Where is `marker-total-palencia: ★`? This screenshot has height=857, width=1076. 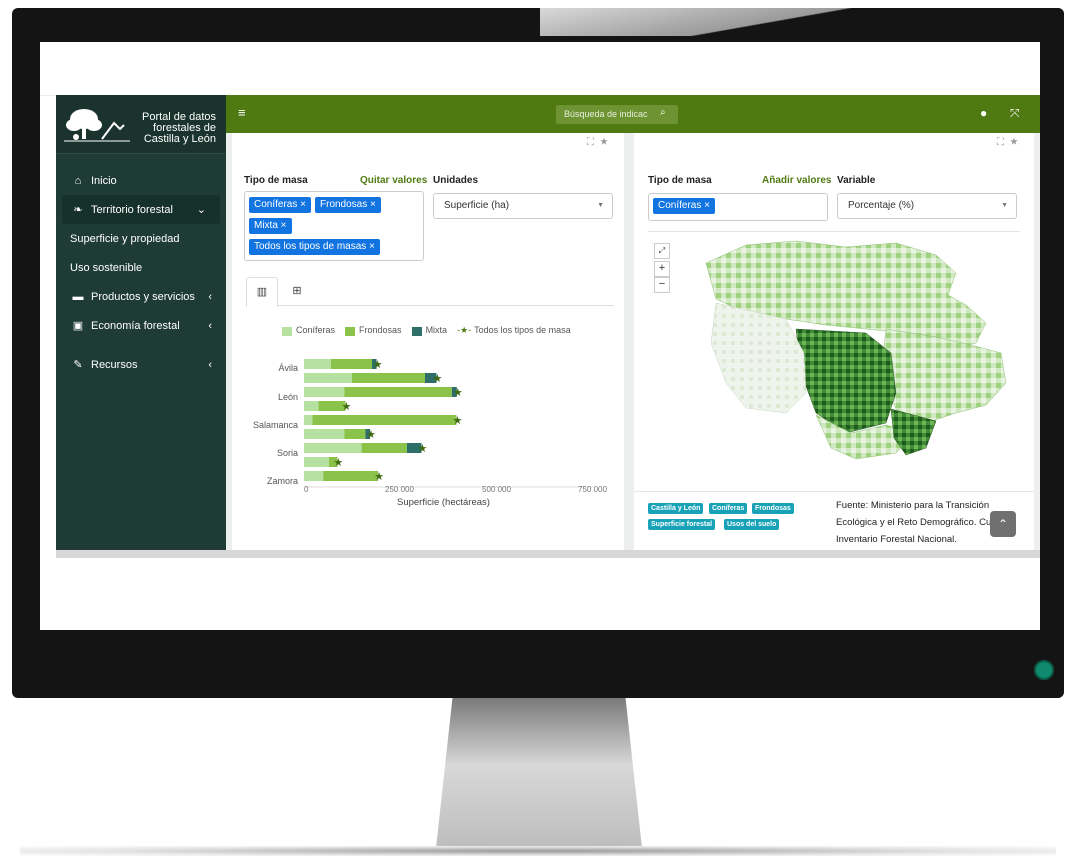
marker-total-palencia: ★ is located at coordinates (346, 406).